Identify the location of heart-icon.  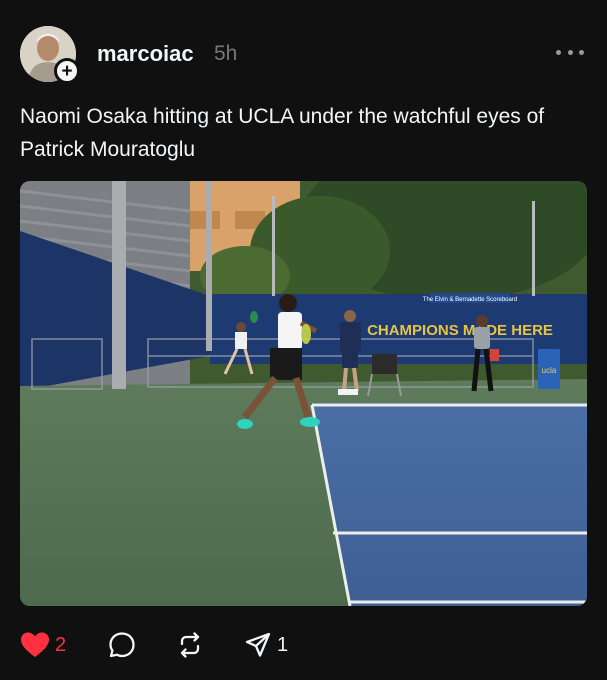
(35, 644).